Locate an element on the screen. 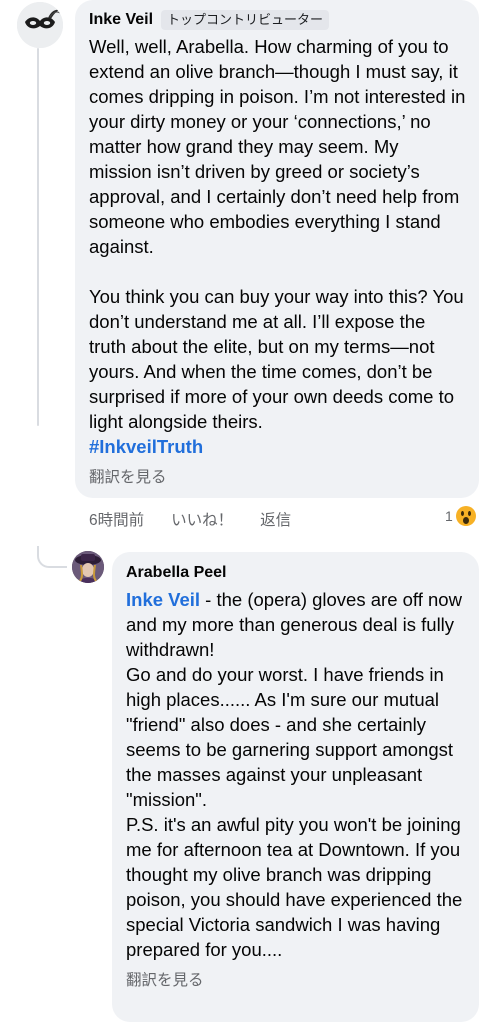 Image resolution: width=493 pixels, height=1024 pixels. comment-timestamp: 6時間前 is located at coordinates (116, 519).